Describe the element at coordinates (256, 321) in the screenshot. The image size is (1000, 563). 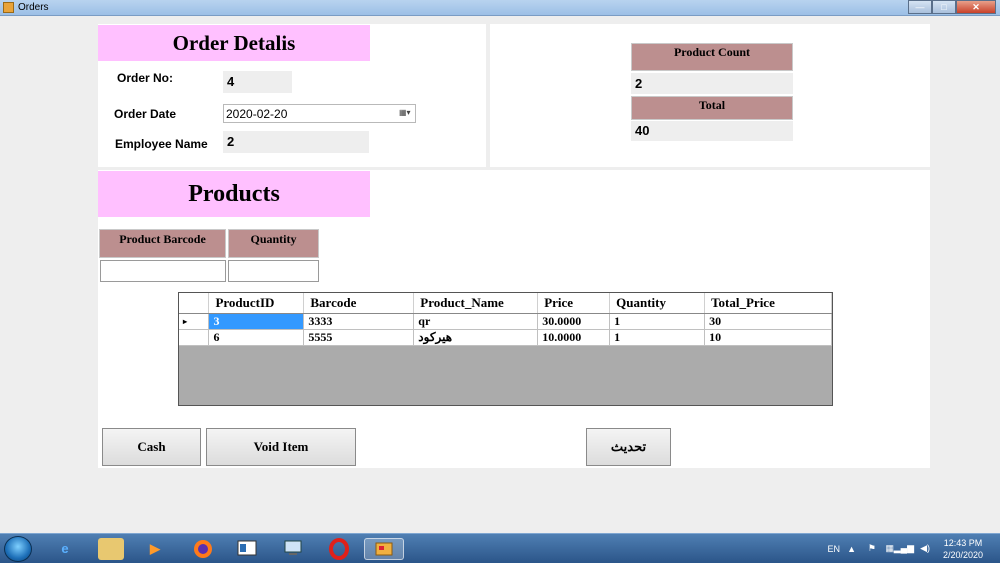
I see `table-cell: 3` at that location.